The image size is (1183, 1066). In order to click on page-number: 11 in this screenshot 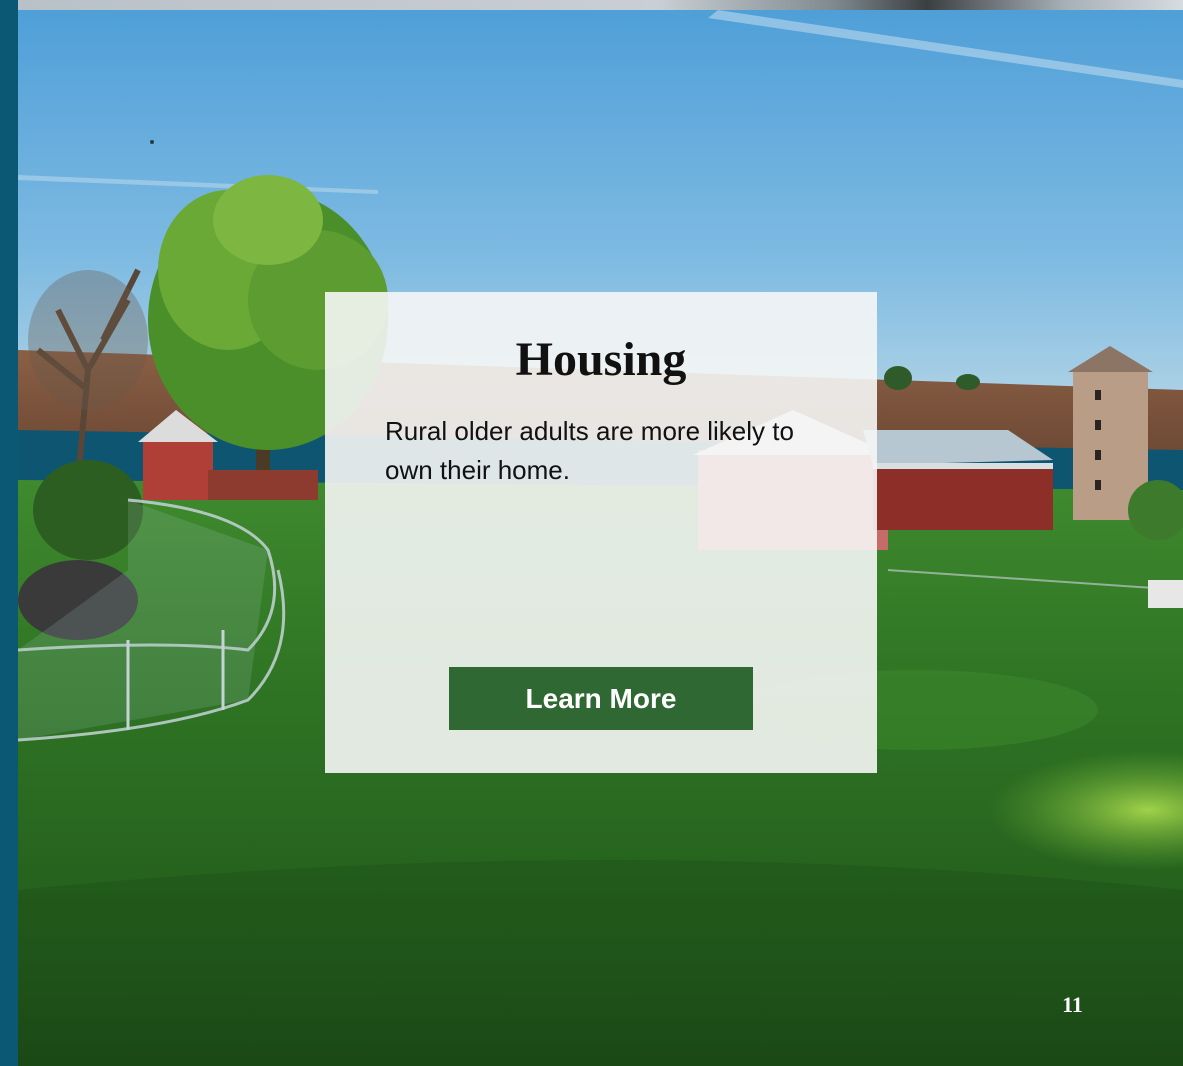, I will do `click(1072, 1004)`.